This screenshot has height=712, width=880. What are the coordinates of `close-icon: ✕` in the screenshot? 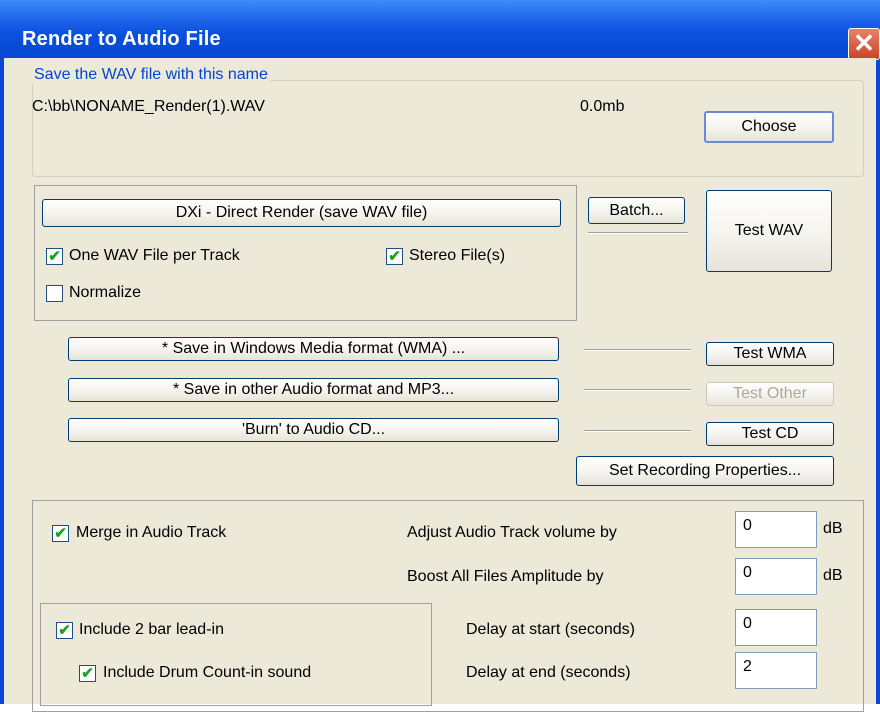 It's located at (864, 43).